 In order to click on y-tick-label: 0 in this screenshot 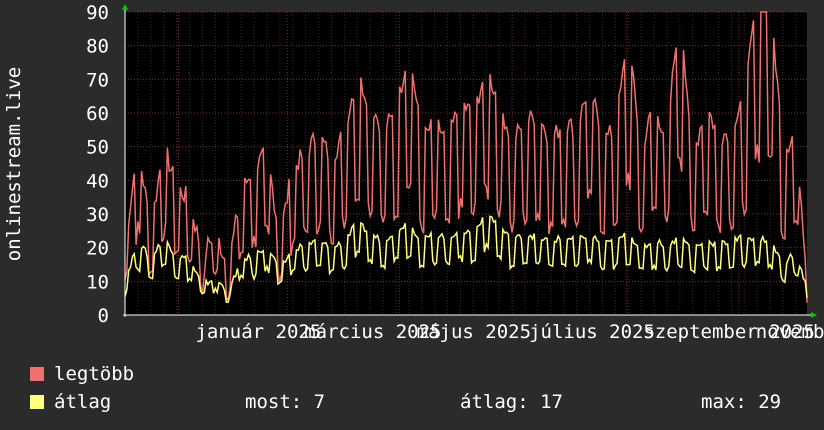, I will do `click(103, 316)`.